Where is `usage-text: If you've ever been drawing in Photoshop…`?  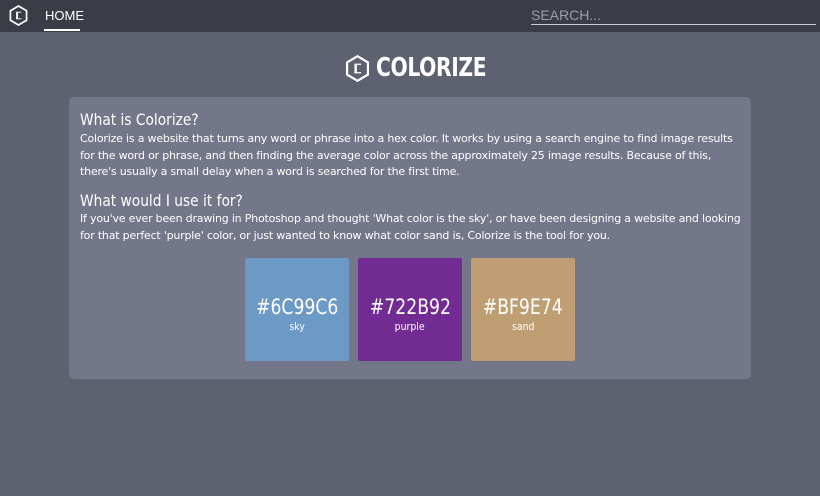 usage-text: If you've ever been drawing in Photoshop… is located at coordinates (410, 227).